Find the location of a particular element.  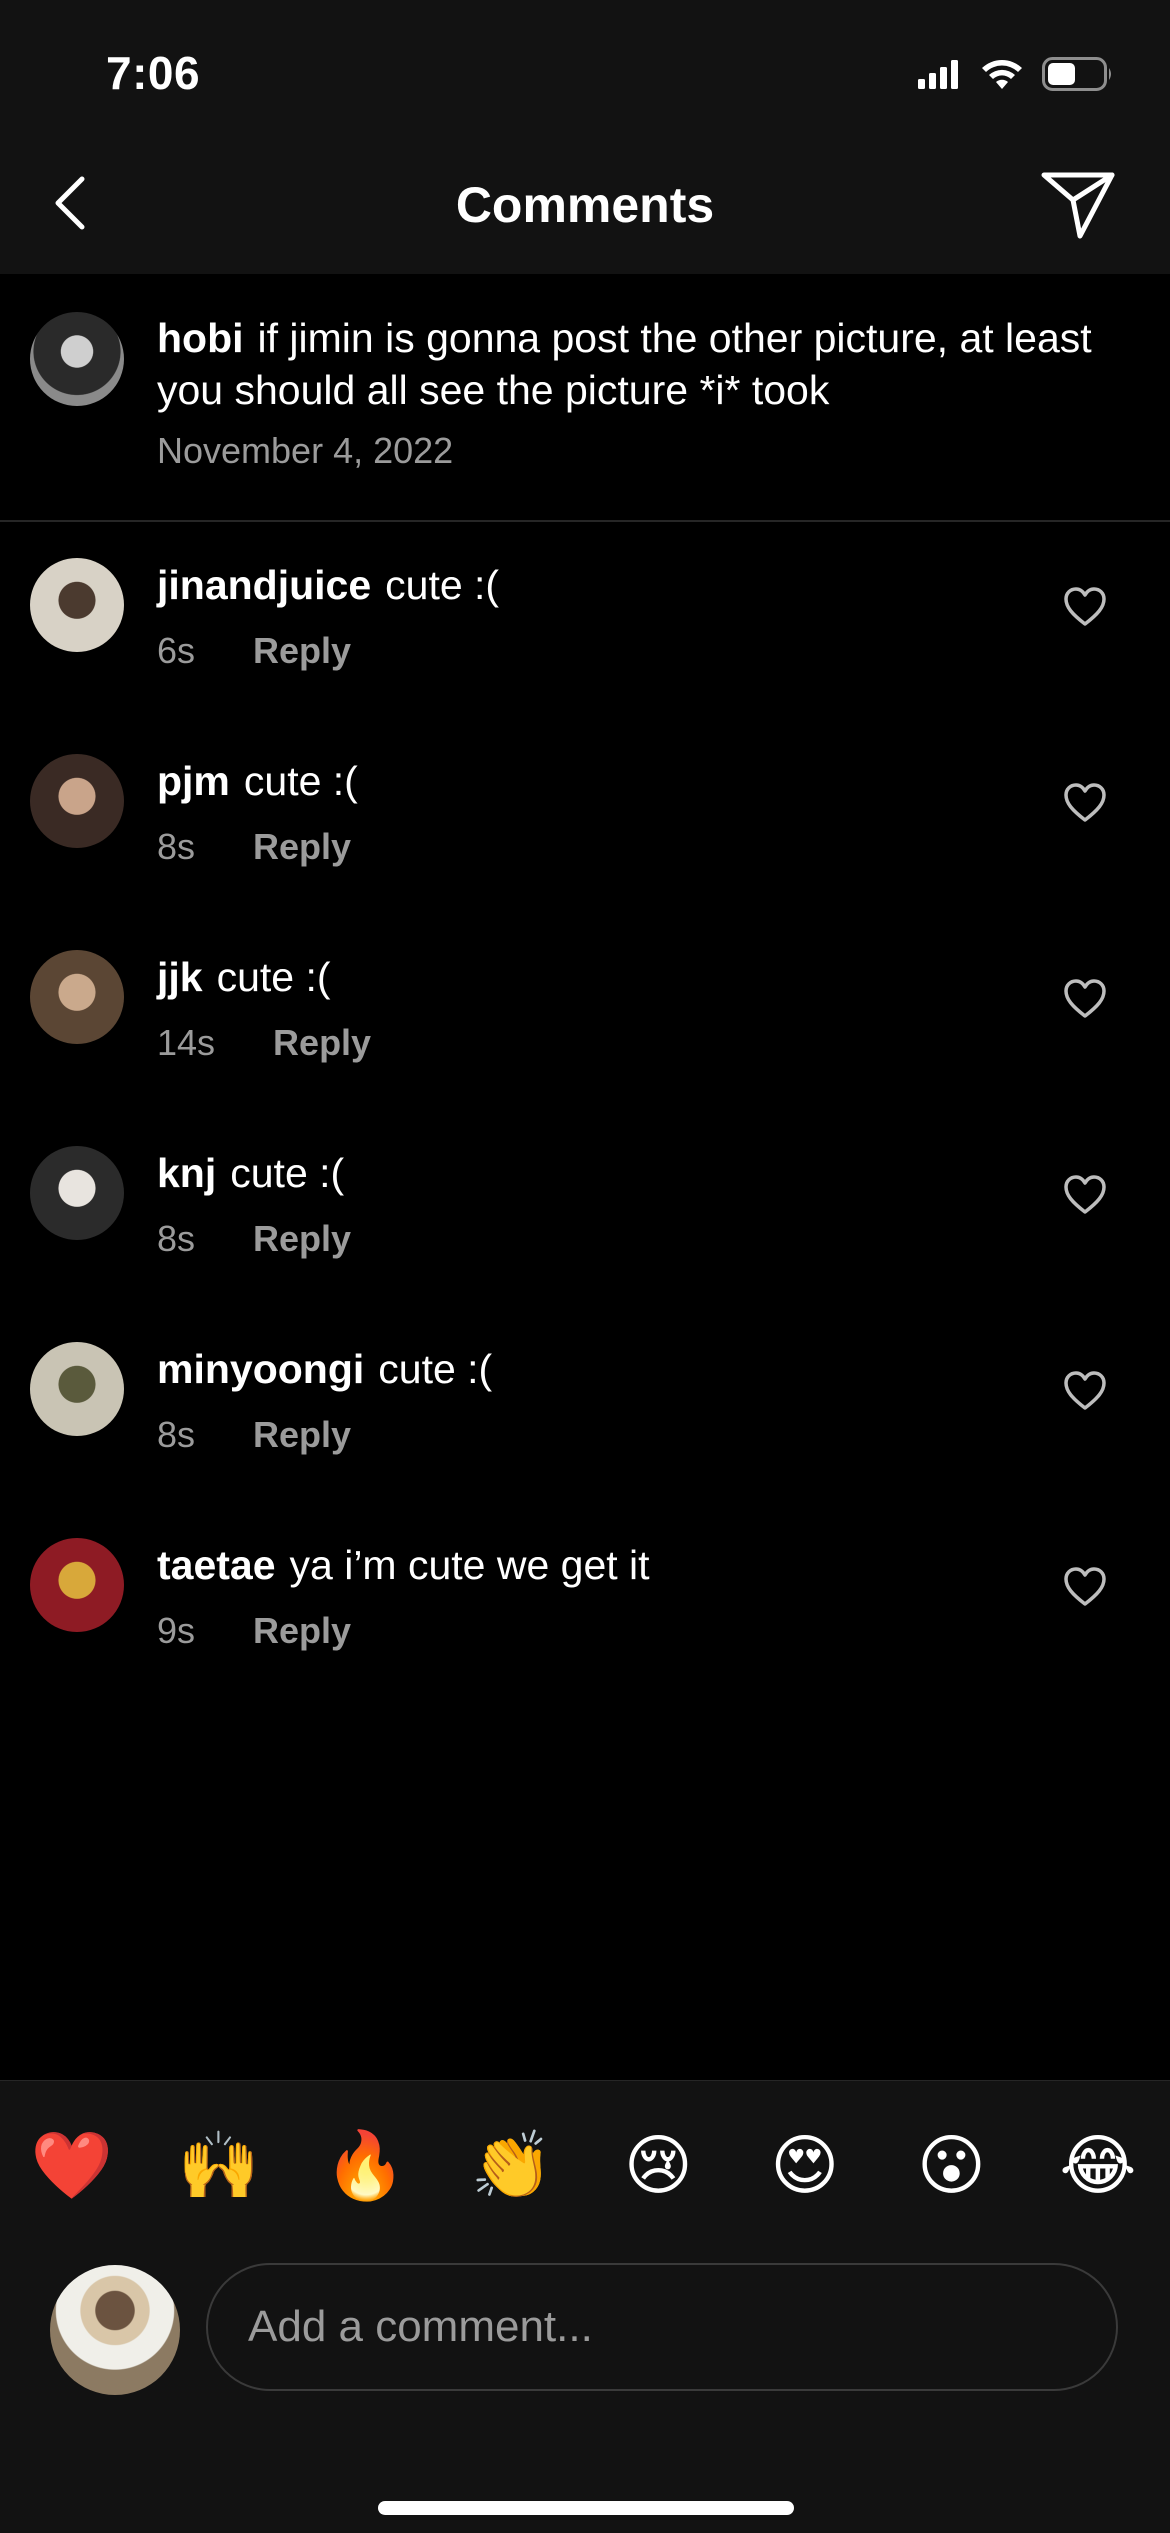

home-indicator is located at coordinates (586, 2508).